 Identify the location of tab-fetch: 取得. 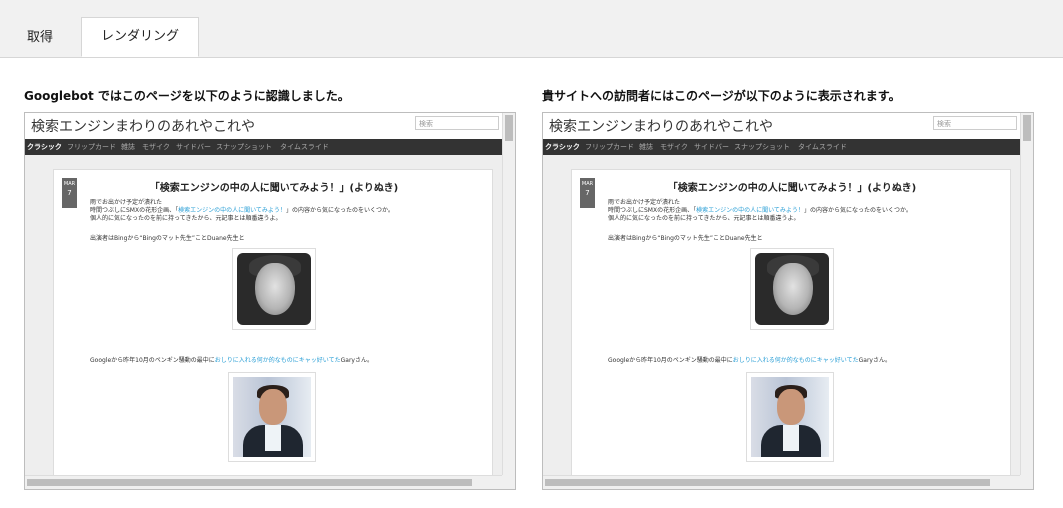
(40, 35).